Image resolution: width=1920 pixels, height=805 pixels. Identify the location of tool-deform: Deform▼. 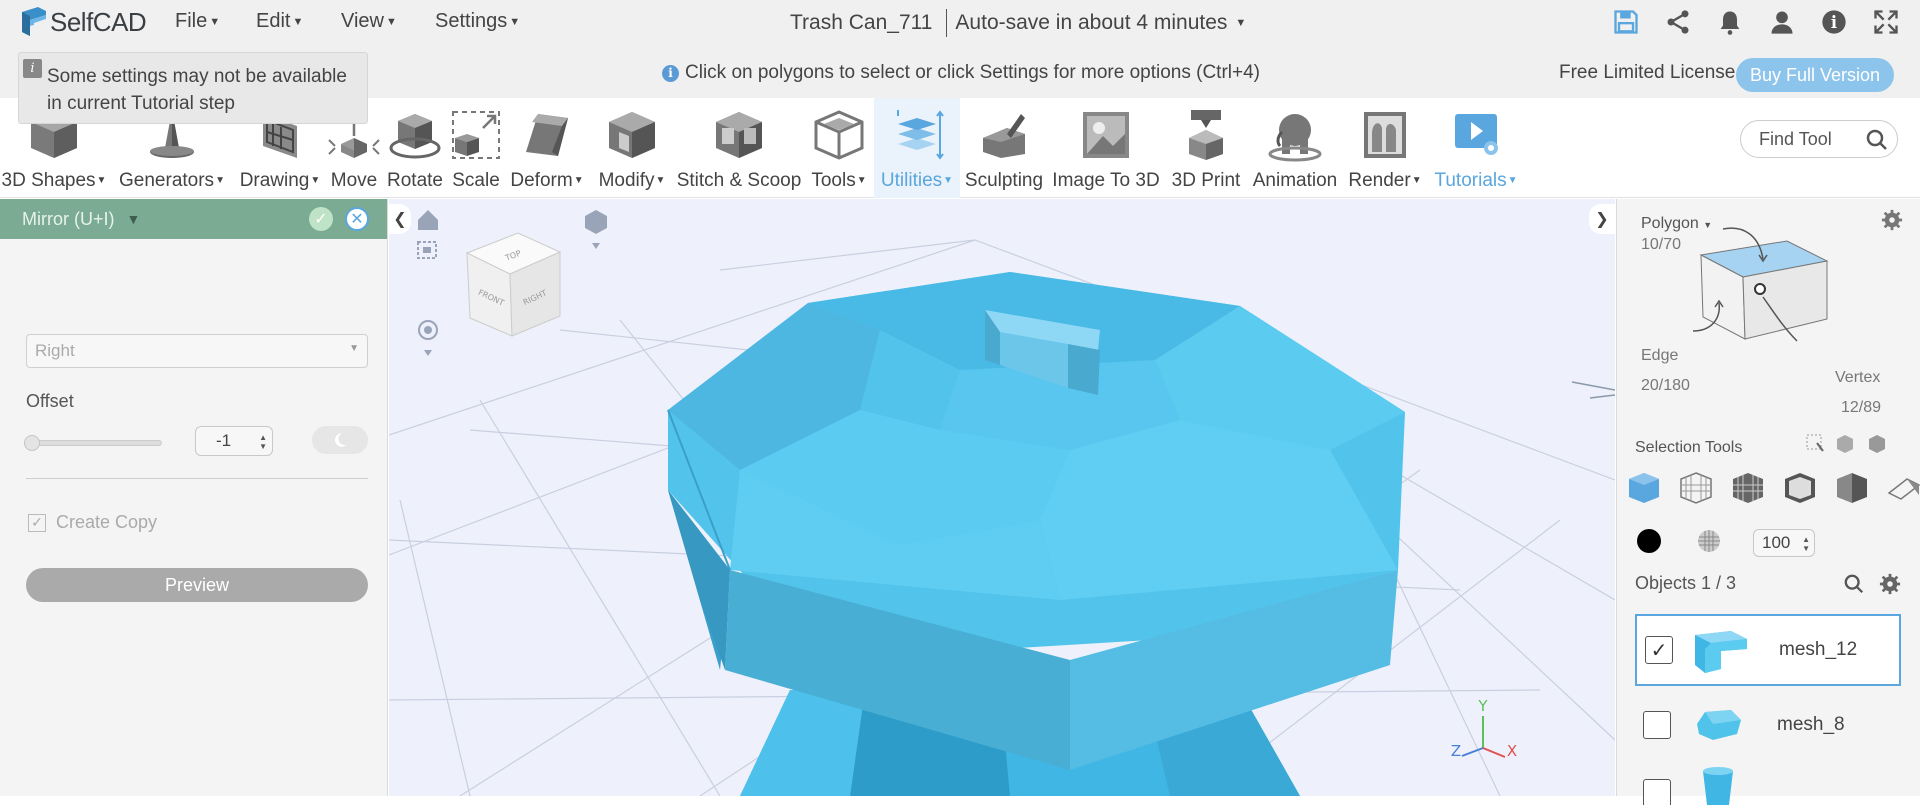
(547, 148).